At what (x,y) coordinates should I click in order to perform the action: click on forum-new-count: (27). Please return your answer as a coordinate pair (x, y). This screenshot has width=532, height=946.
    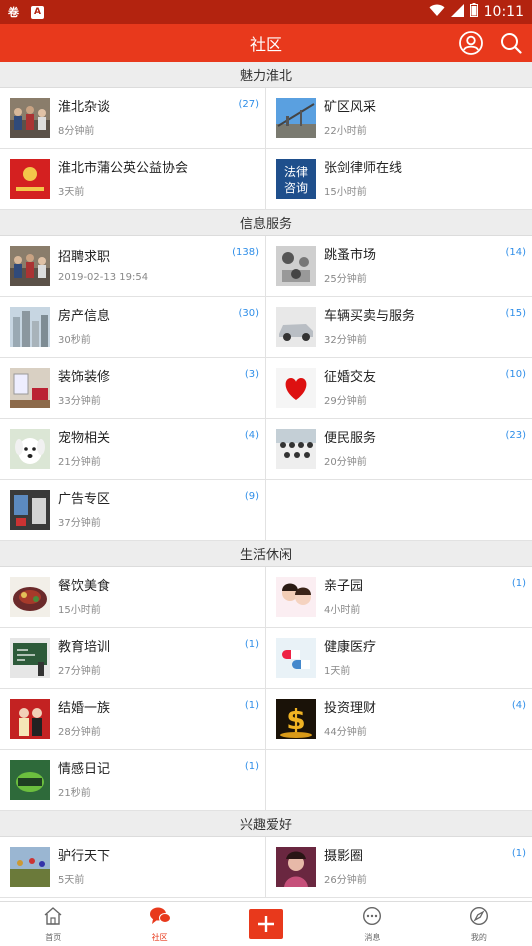
    Looking at the image, I should click on (248, 104).